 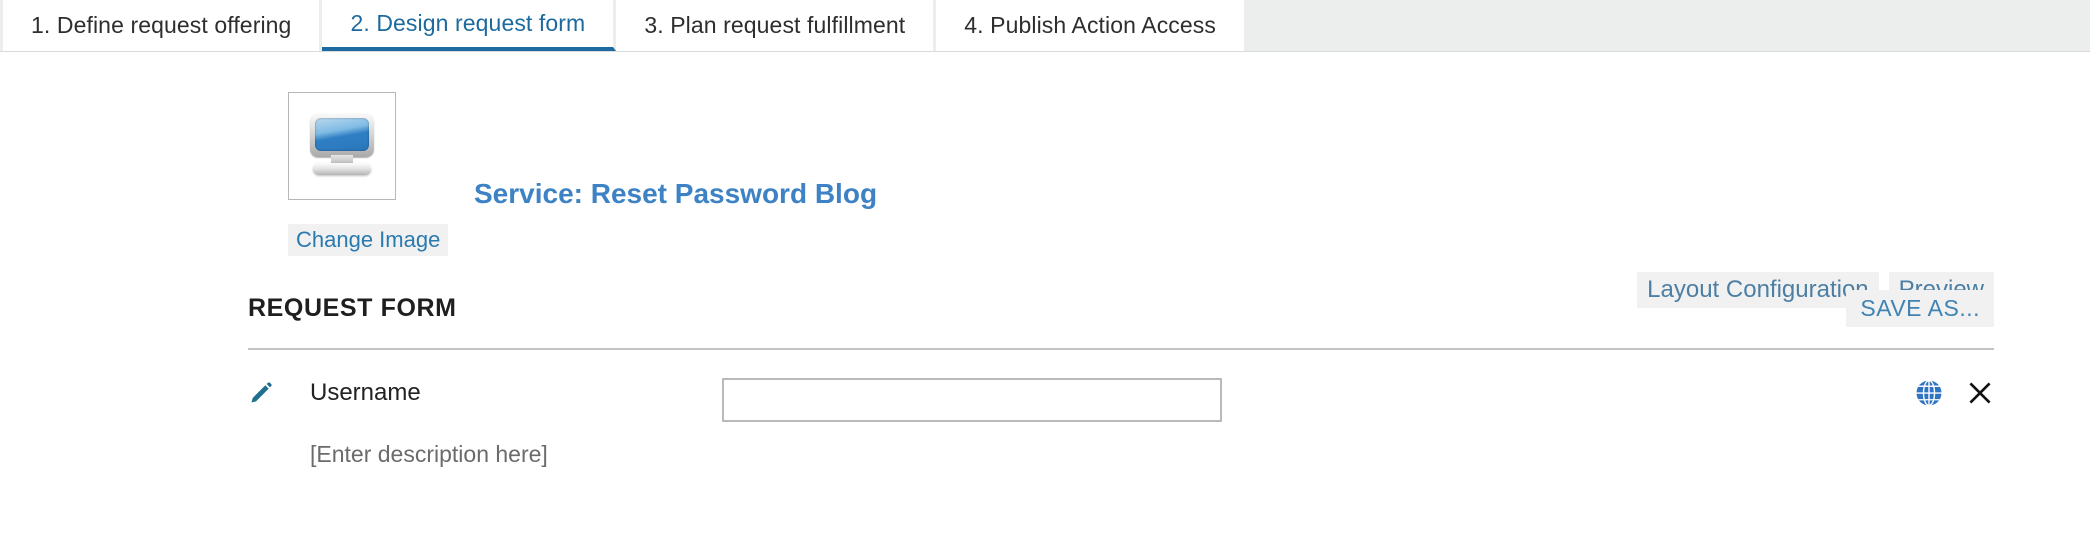 What do you see at coordinates (1980, 393) in the screenshot?
I see `close-icon` at bounding box center [1980, 393].